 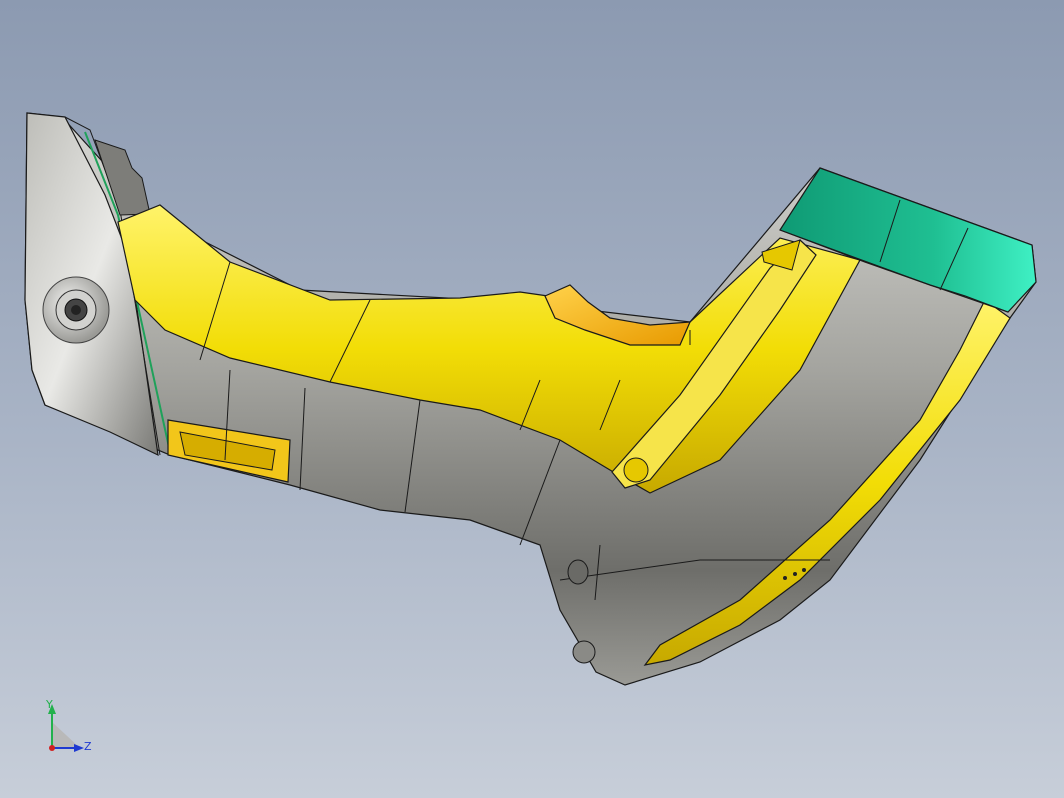 I want to click on screw-icon, so click(x=76, y=310).